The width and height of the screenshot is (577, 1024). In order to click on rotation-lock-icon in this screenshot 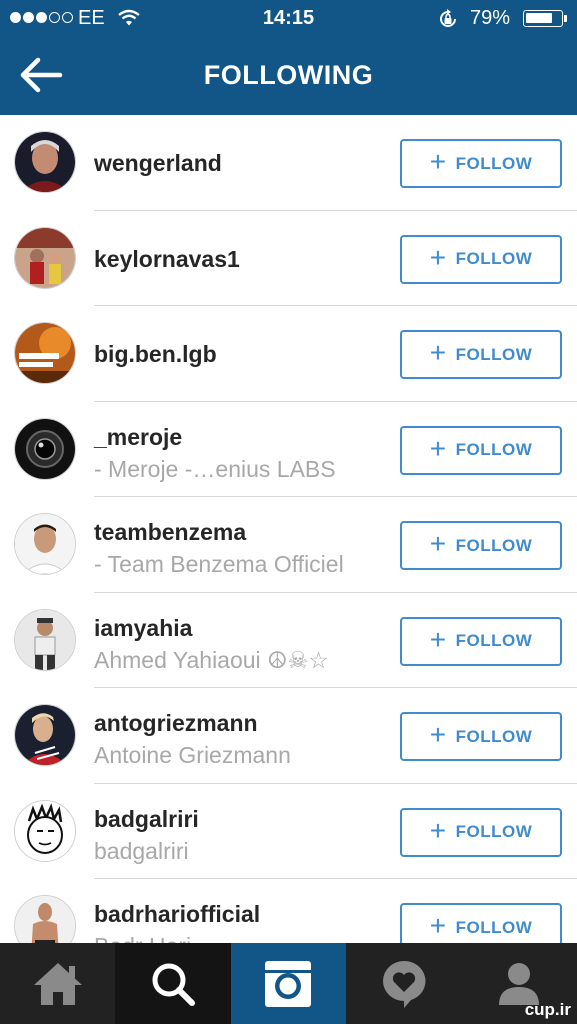, I will do `click(448, 22)`.